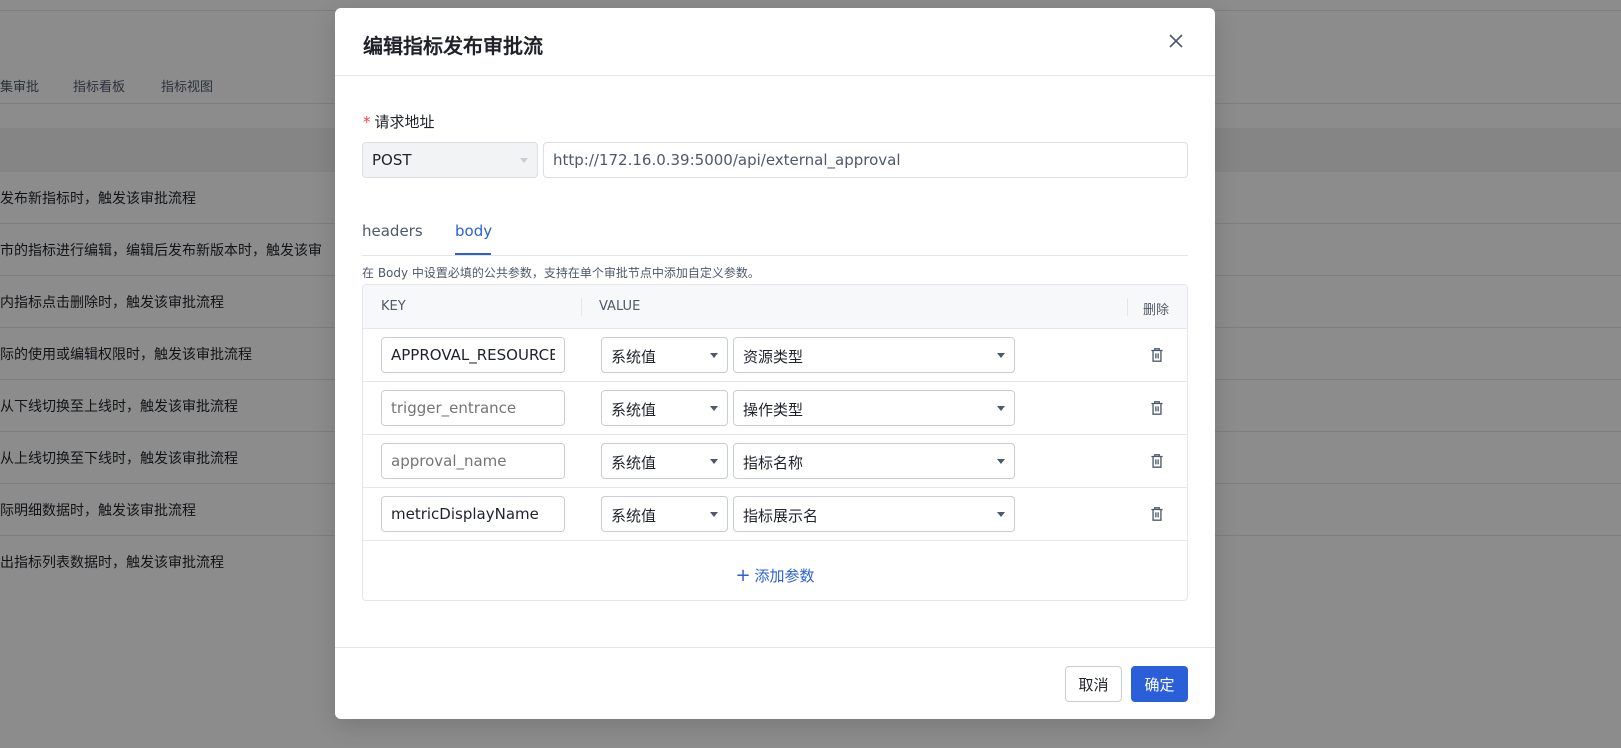 The height and width of the screenshot is (748, 1621). What do you see at coordinates (775, 42) in the screenshot?
I see `modal-header: 编辑指标发布审批流` at bounding box center [775, 42].